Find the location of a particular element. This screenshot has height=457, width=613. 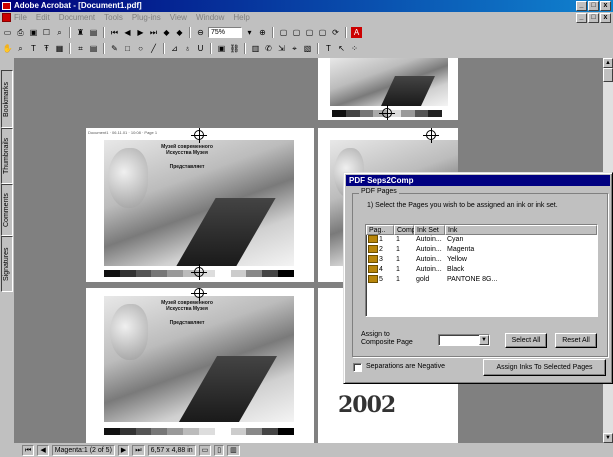

zoom-icon: ⌕ is located at coordinates (59, 32).